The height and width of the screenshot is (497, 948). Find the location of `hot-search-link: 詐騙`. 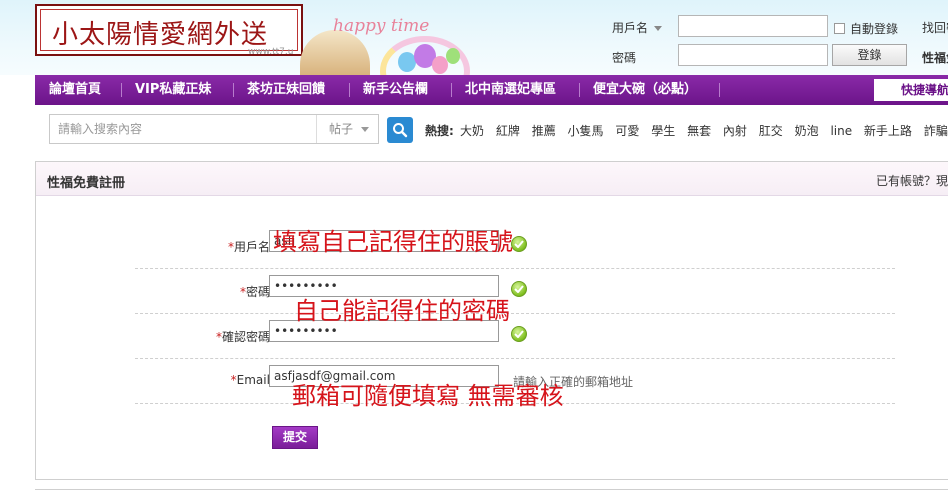

hot-search-link: 詐騙 is located at coordinates (936, 131).